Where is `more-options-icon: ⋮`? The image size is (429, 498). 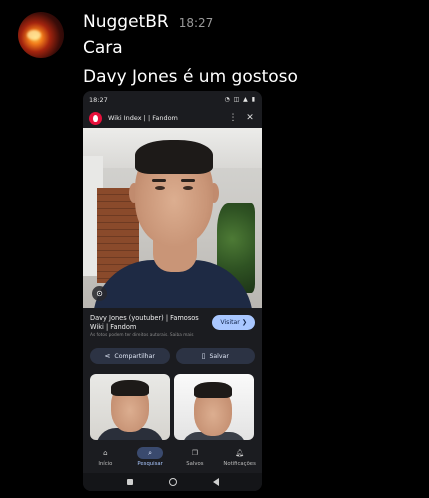
more-options-icon: ⋮ is located at coordinates (233, 118).